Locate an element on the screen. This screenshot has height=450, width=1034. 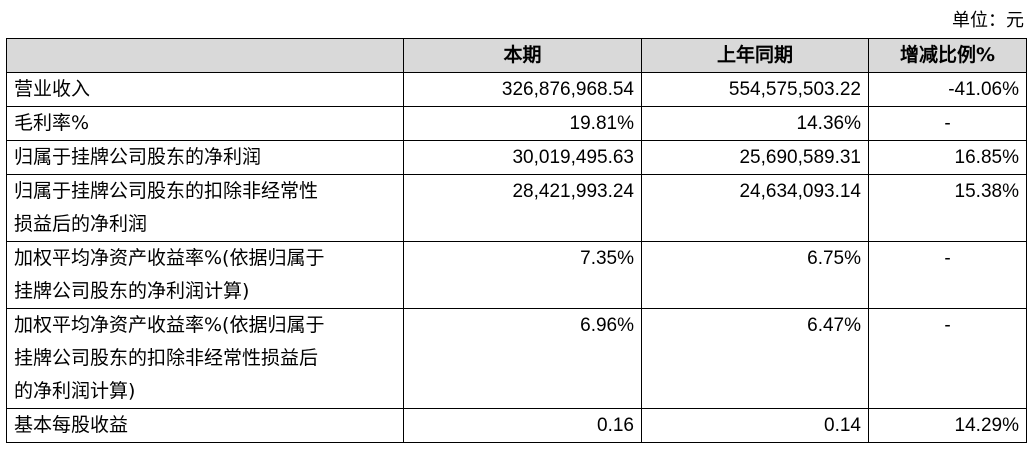
row-label-text: 基本每股收益 is located at coordinates (71, 425).